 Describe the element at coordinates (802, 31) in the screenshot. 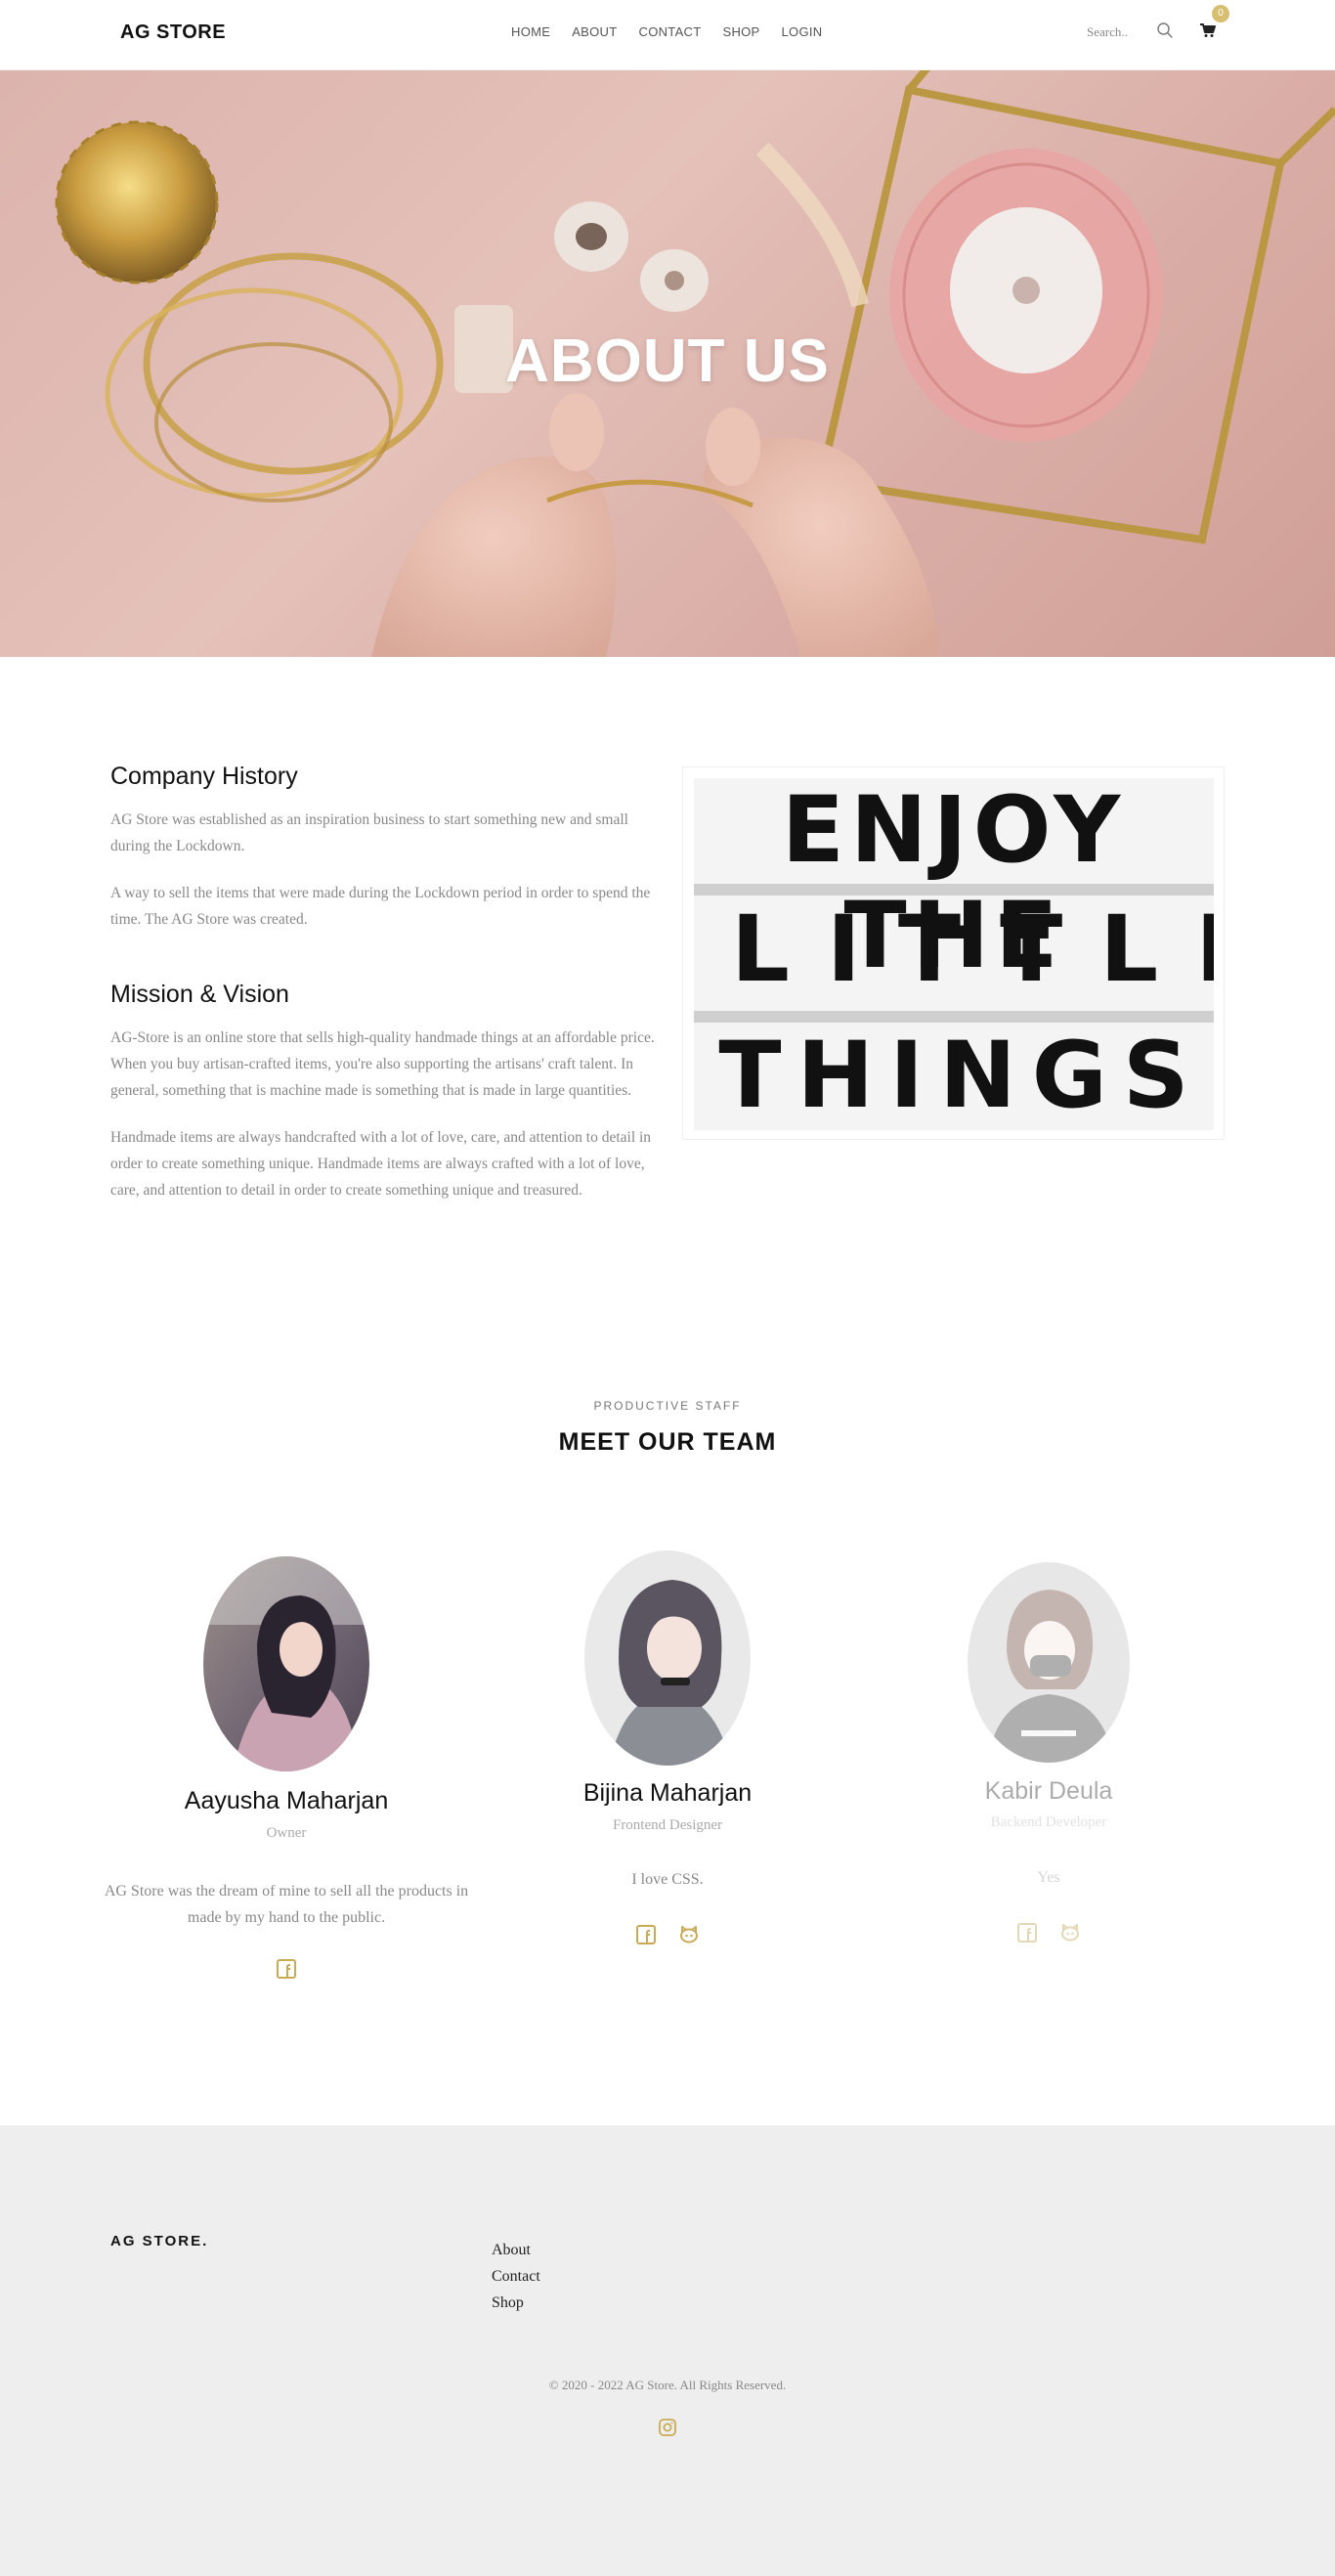

I see `nav-login: LOGIN` at that location.